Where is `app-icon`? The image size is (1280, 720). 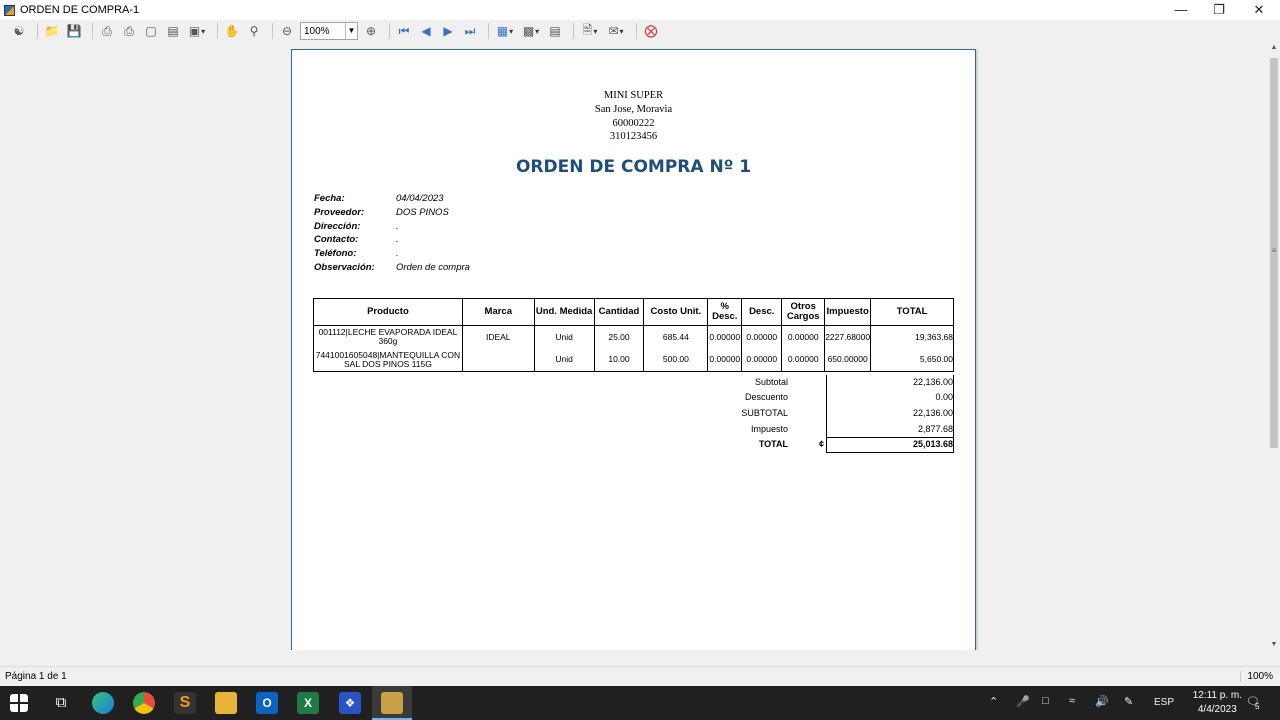 app-icon is located at coordinates (9, 10).